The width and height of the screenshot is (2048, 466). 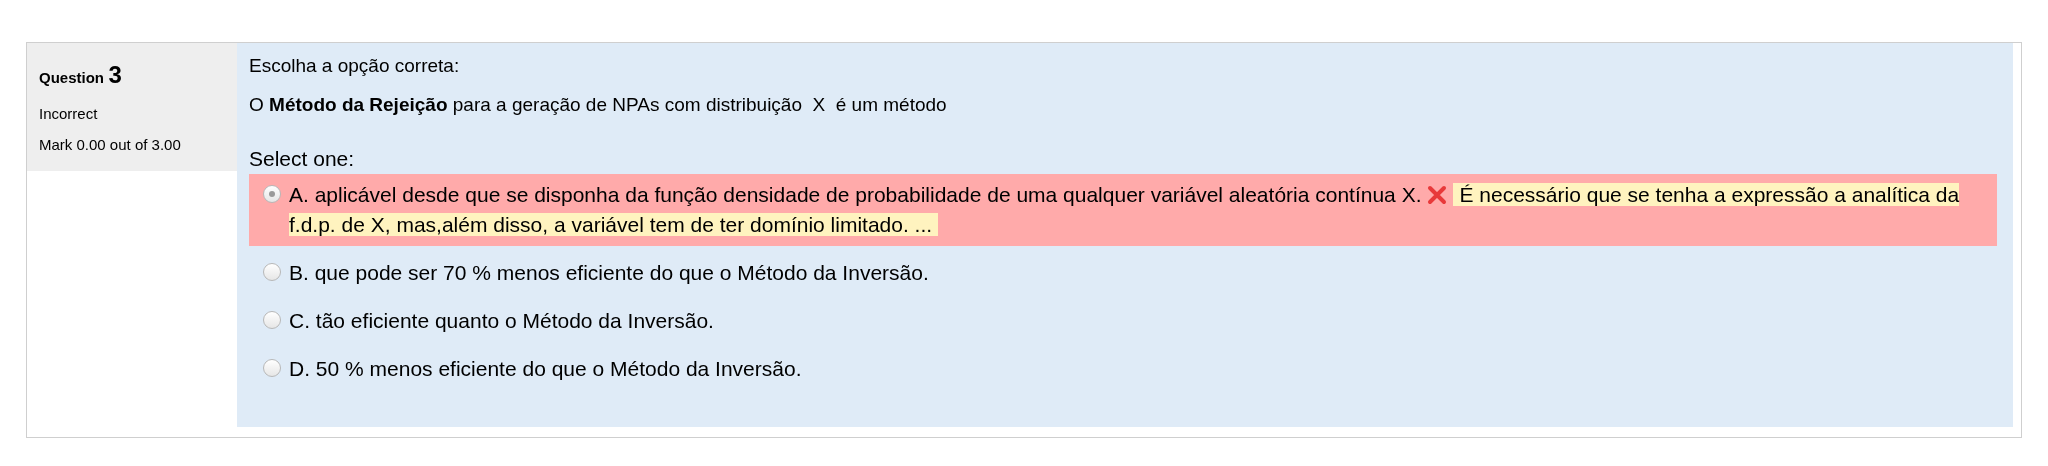 What do you see at coordinates (598, 105) in the screenshot?
I see `question-text: O Método da Rejeição para a geração de NPAs com distribuição X é um método` at bounding box center [598, 105].